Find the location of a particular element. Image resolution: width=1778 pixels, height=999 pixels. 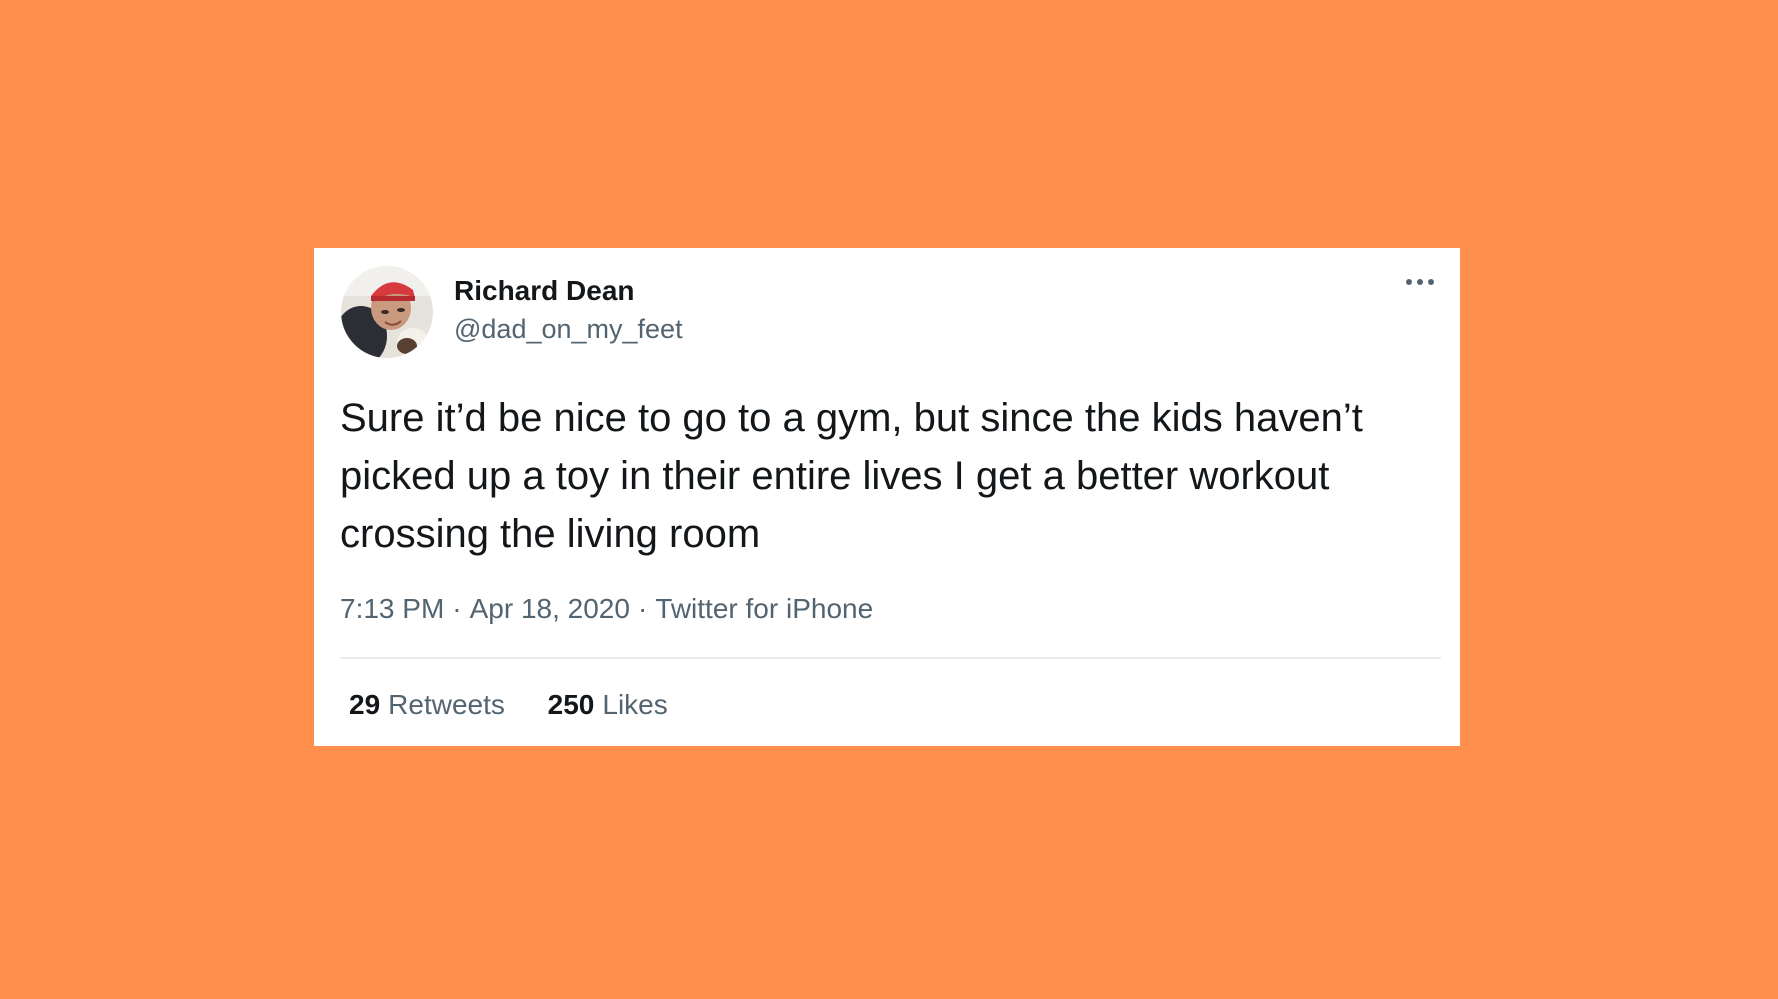

likes-stat: 250 Likes is located at coordinates (608, 705).